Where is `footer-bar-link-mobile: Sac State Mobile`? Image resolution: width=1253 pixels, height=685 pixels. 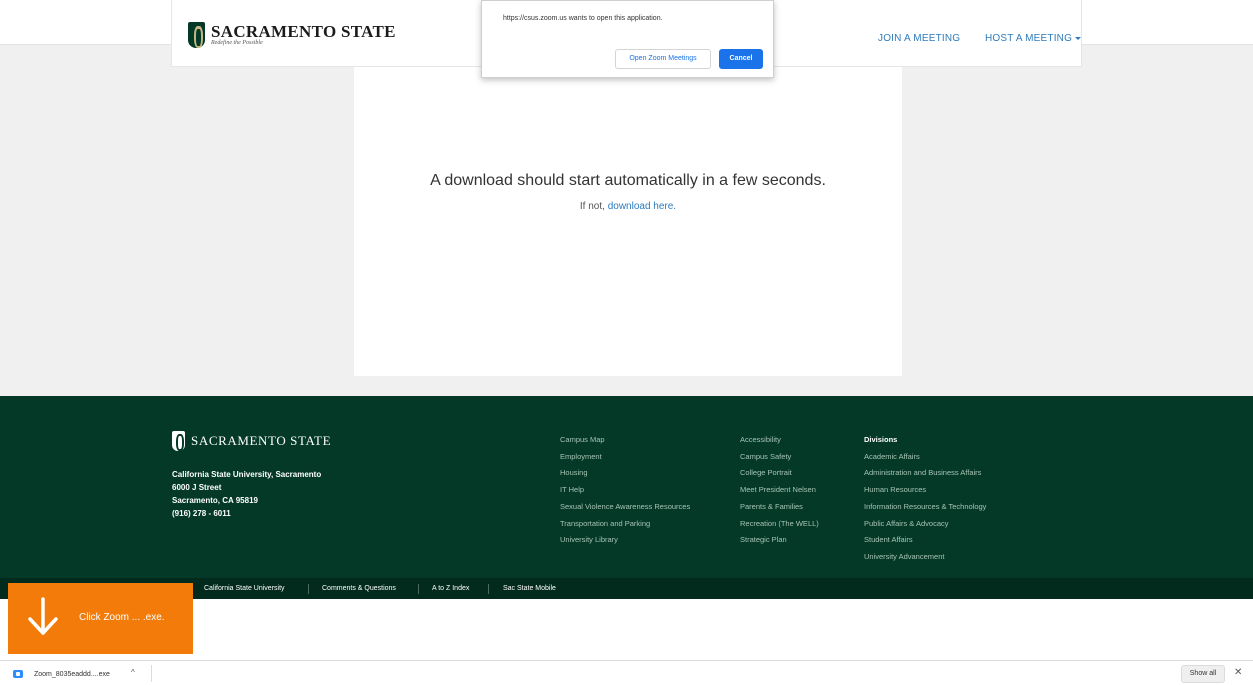
footer-bar-link-mobile: Sac State Mobile is located at coordinates (529, 588).